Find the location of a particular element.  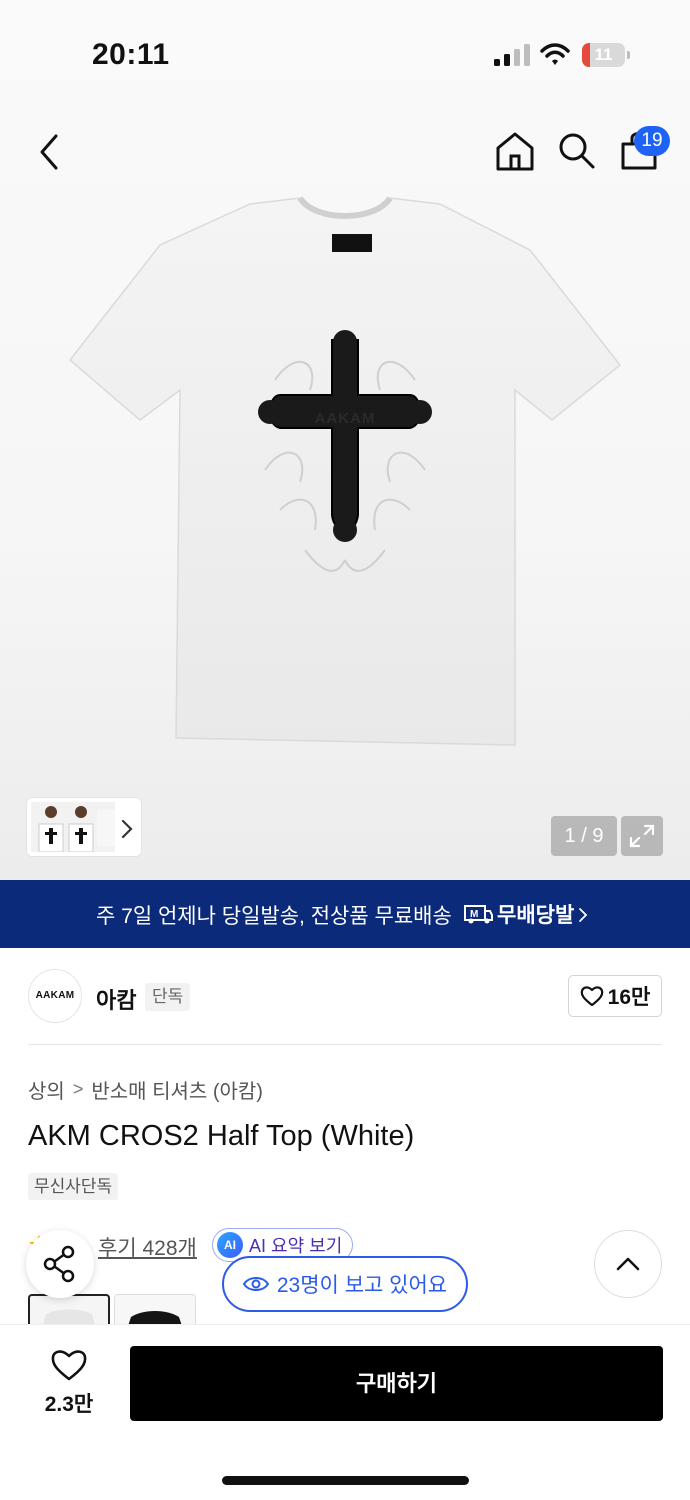

breadcrumb-item-top: 상의 is located at coordinates (46, 1089).